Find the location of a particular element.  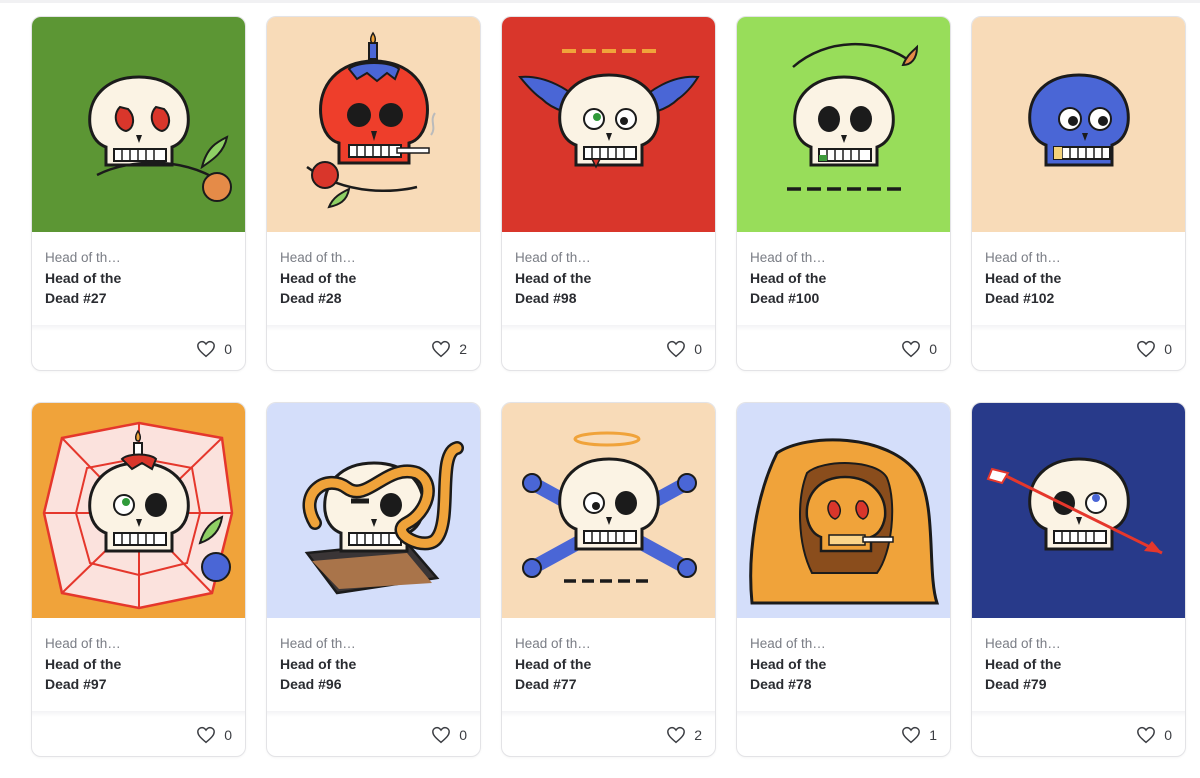

nft-name: Head of the Dead #97 is located at coordinates (83, 674).